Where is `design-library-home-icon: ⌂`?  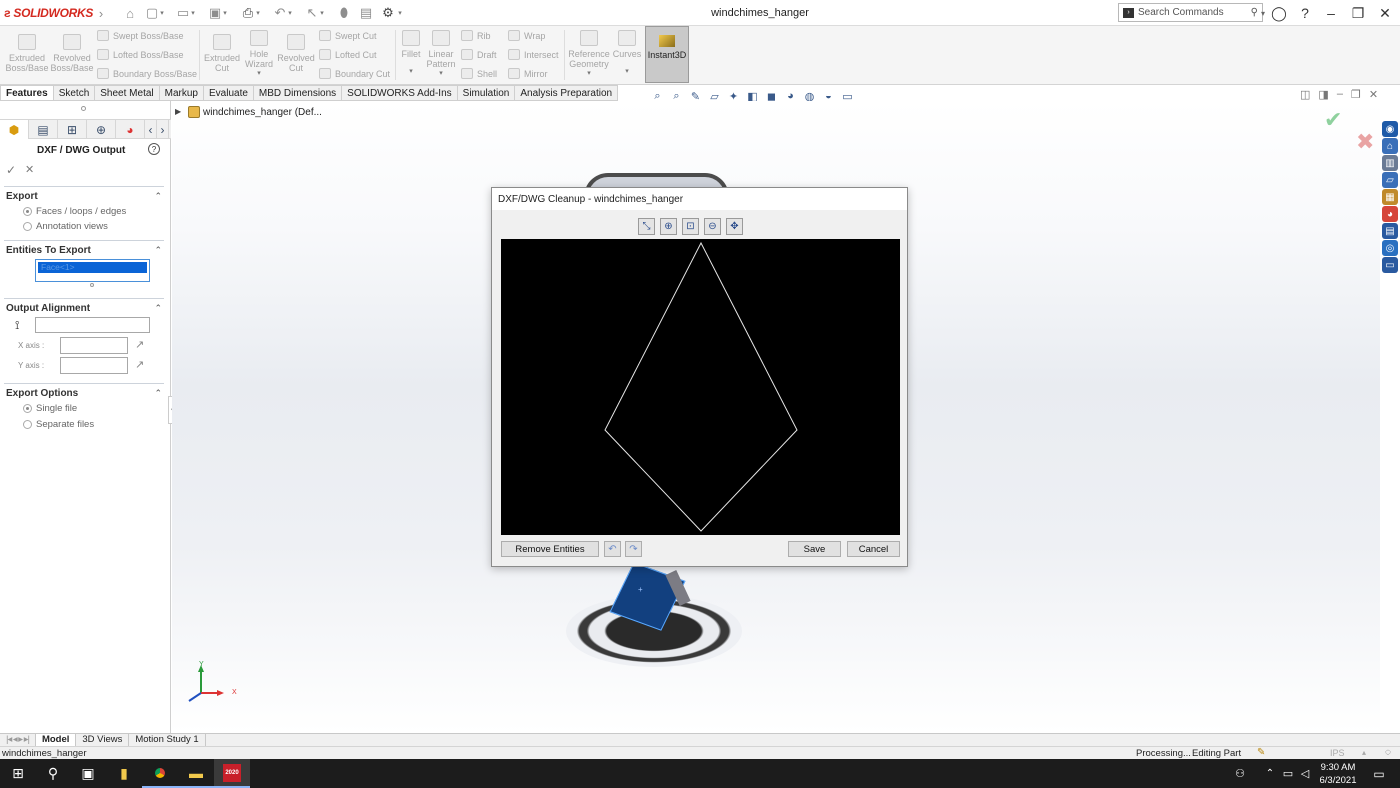
design-library-home-icon: ⌂ is located at coordinates (1390, 146).